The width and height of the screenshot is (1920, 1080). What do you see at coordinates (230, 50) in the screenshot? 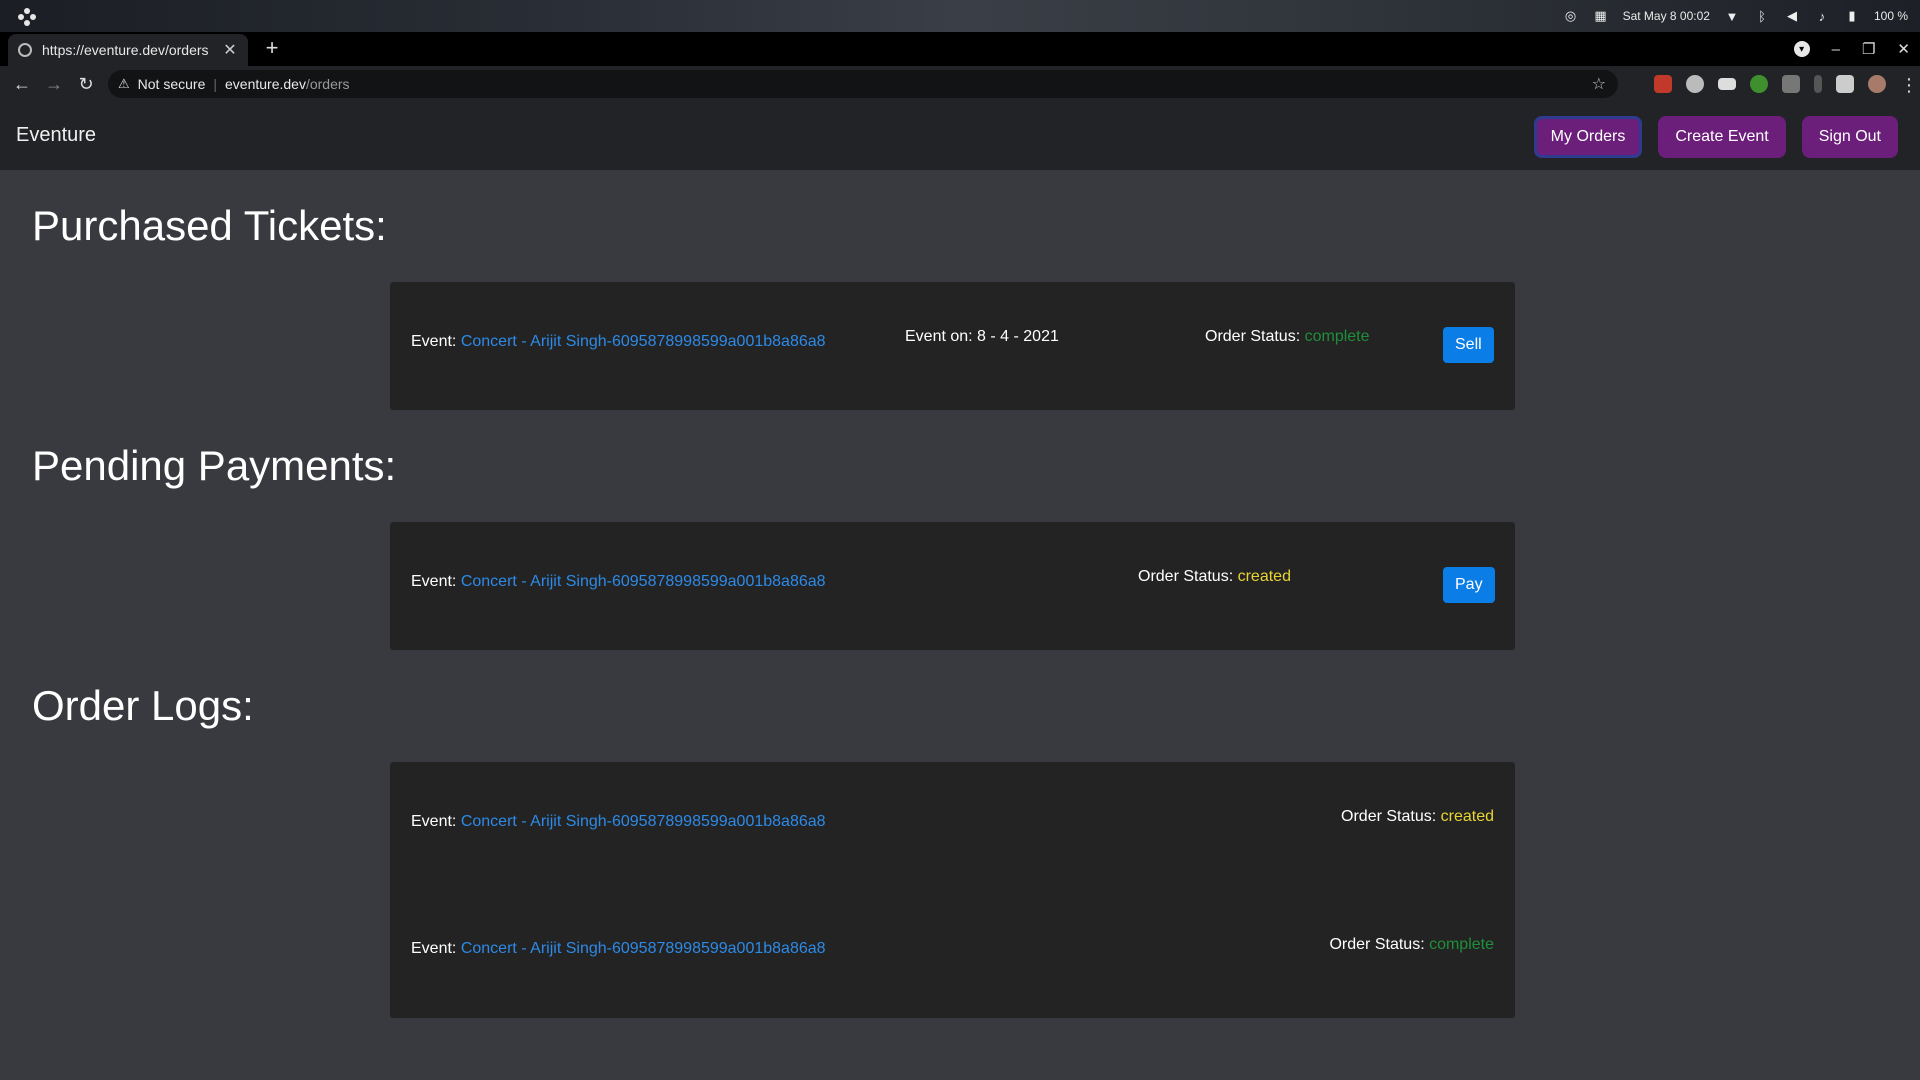
I see `tab-close-icon: ✕` at bounding box center [230, 50].